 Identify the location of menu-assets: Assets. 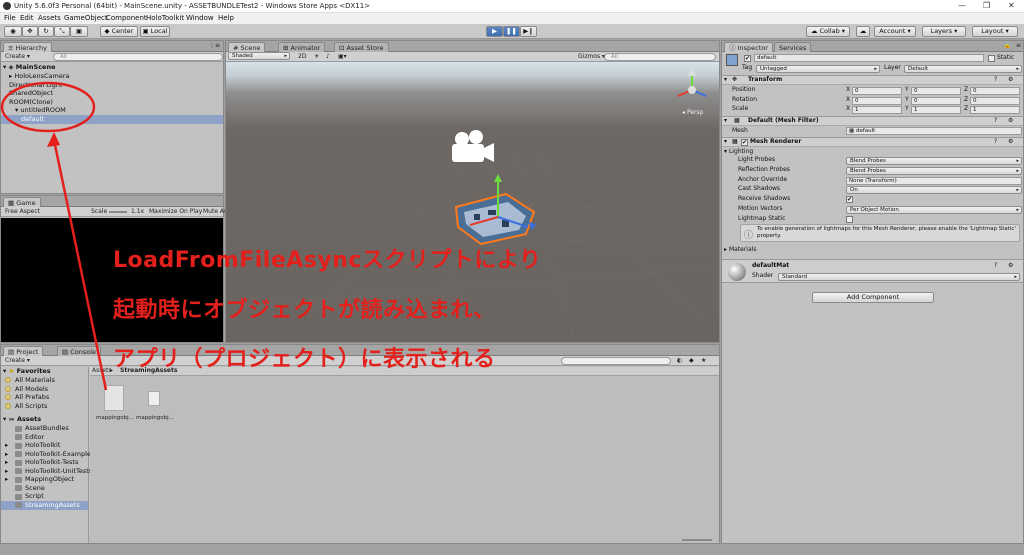
(49, 18).